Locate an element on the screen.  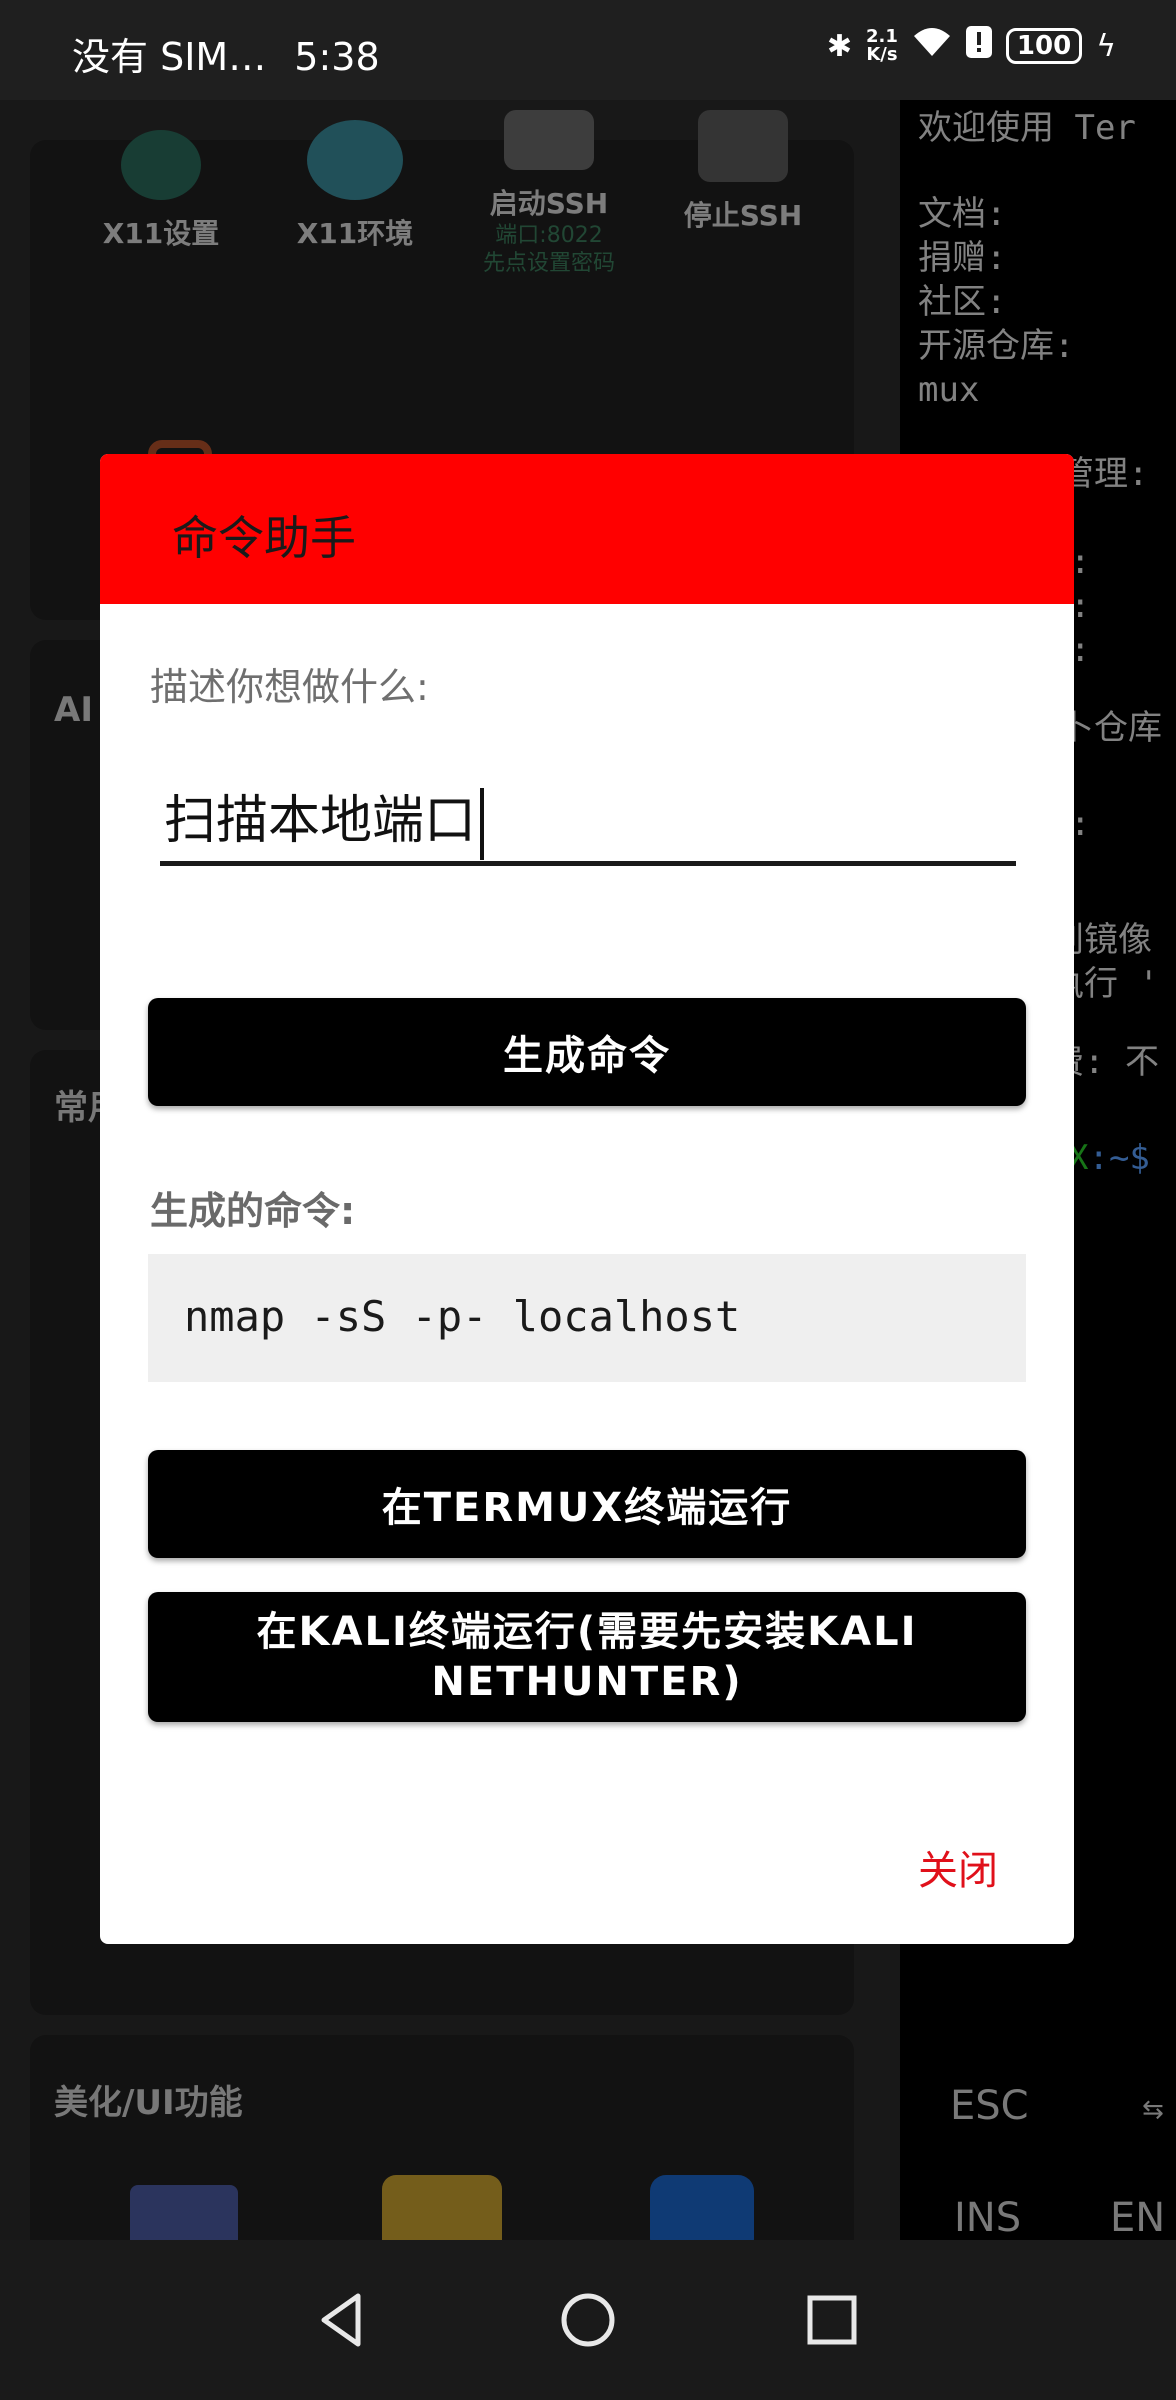
generated-command-text: nmap -sS -p- localhost is located at coordinates (462, 1316).